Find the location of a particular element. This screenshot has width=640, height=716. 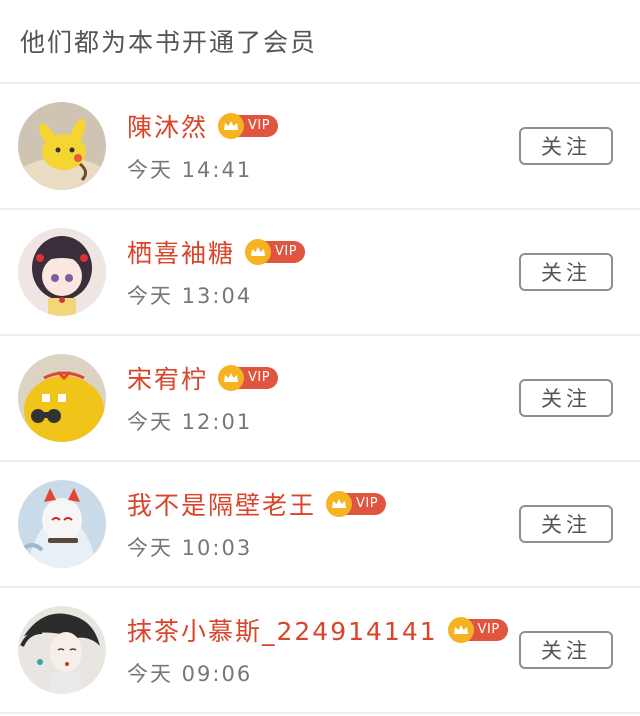

painted-girl-avatar-icon is located at coordinates (62, 650).